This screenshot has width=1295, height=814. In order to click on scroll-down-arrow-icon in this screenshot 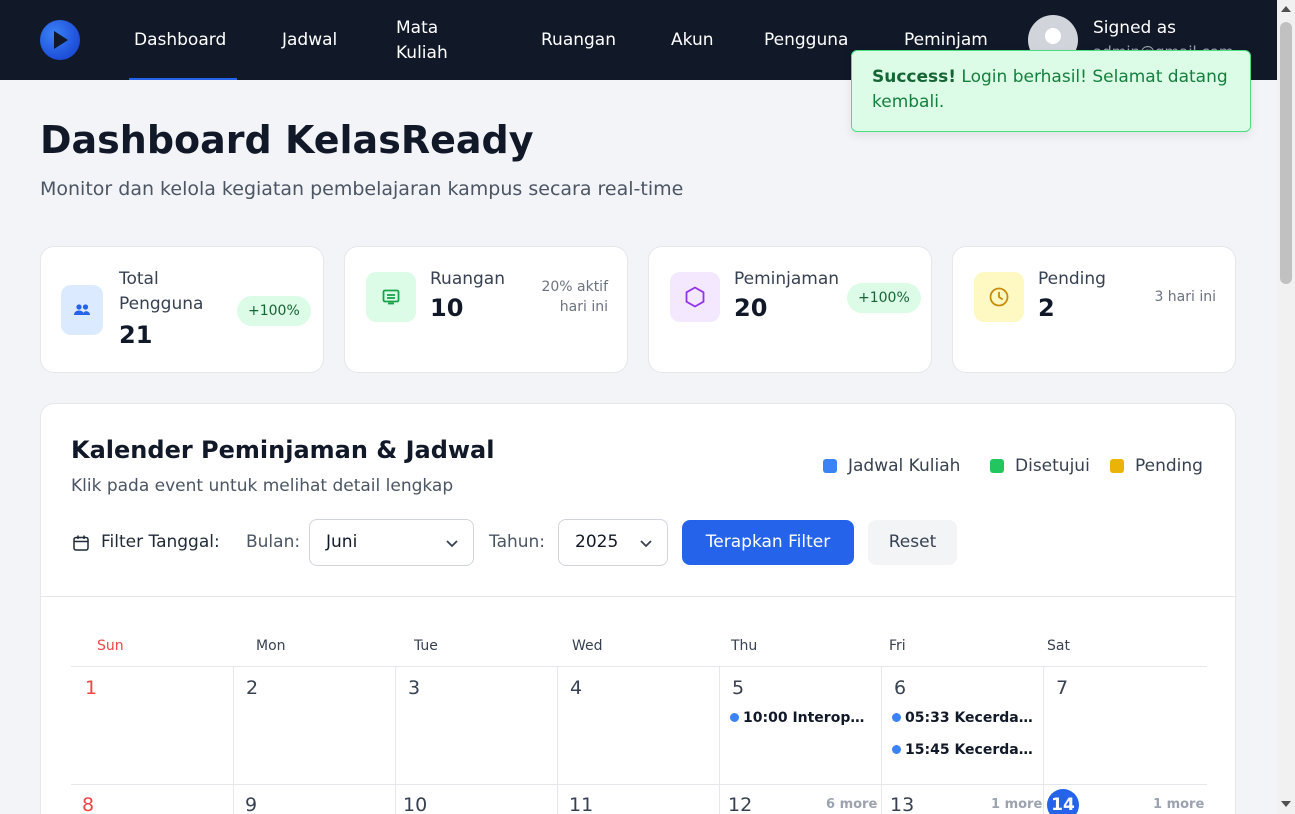, I will do `click(1286, 804)`.